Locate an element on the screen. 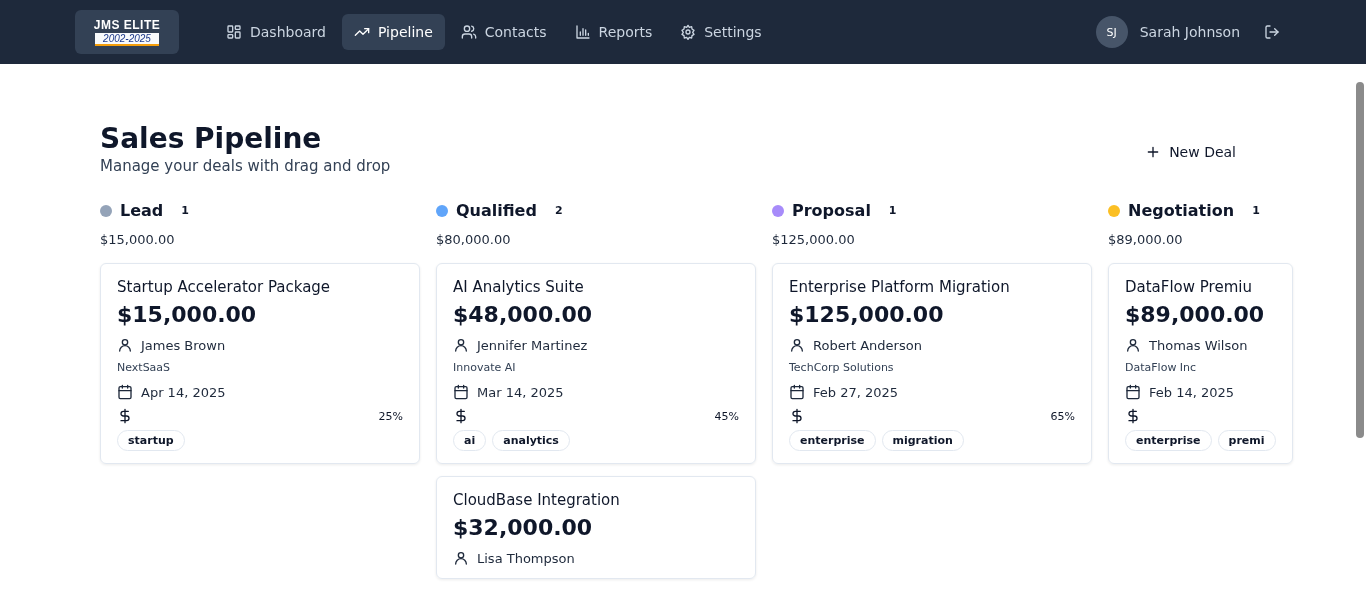  company-name: Innovate AI is located at coordinates (485, 367).